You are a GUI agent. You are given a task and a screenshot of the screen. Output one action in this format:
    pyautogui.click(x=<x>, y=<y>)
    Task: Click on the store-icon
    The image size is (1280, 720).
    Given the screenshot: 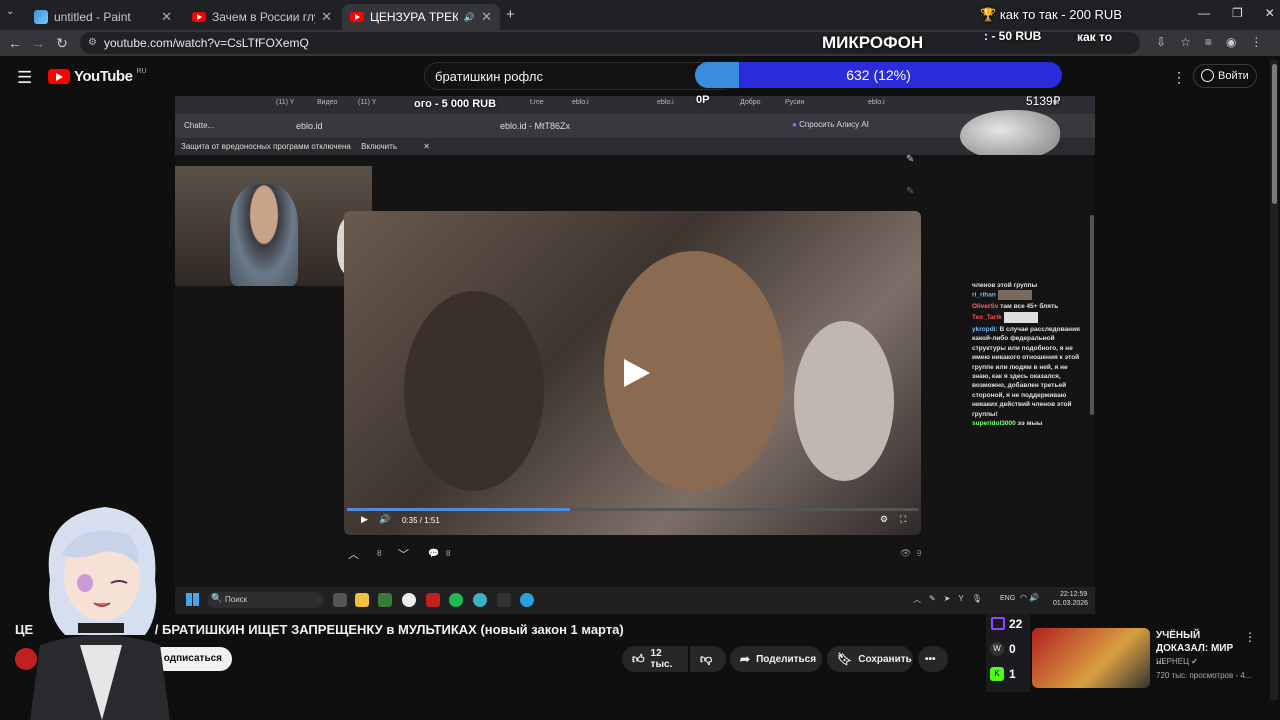 What is the action you would take?
    pyautogui.click(x=385, y=600)
    